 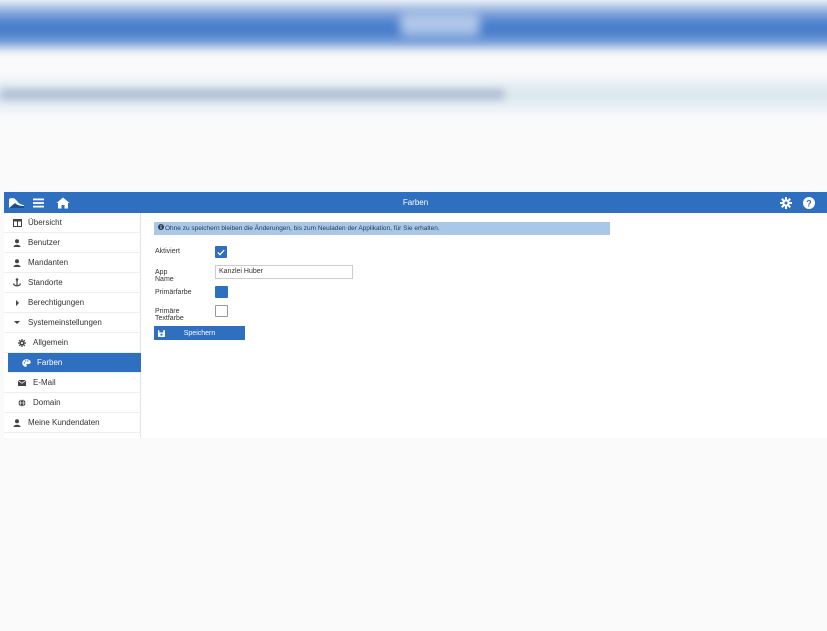 What do you see at coordinates (17, 303) in the screenshot?
I see `caret-right-icon` at bounding box center [17, 303].